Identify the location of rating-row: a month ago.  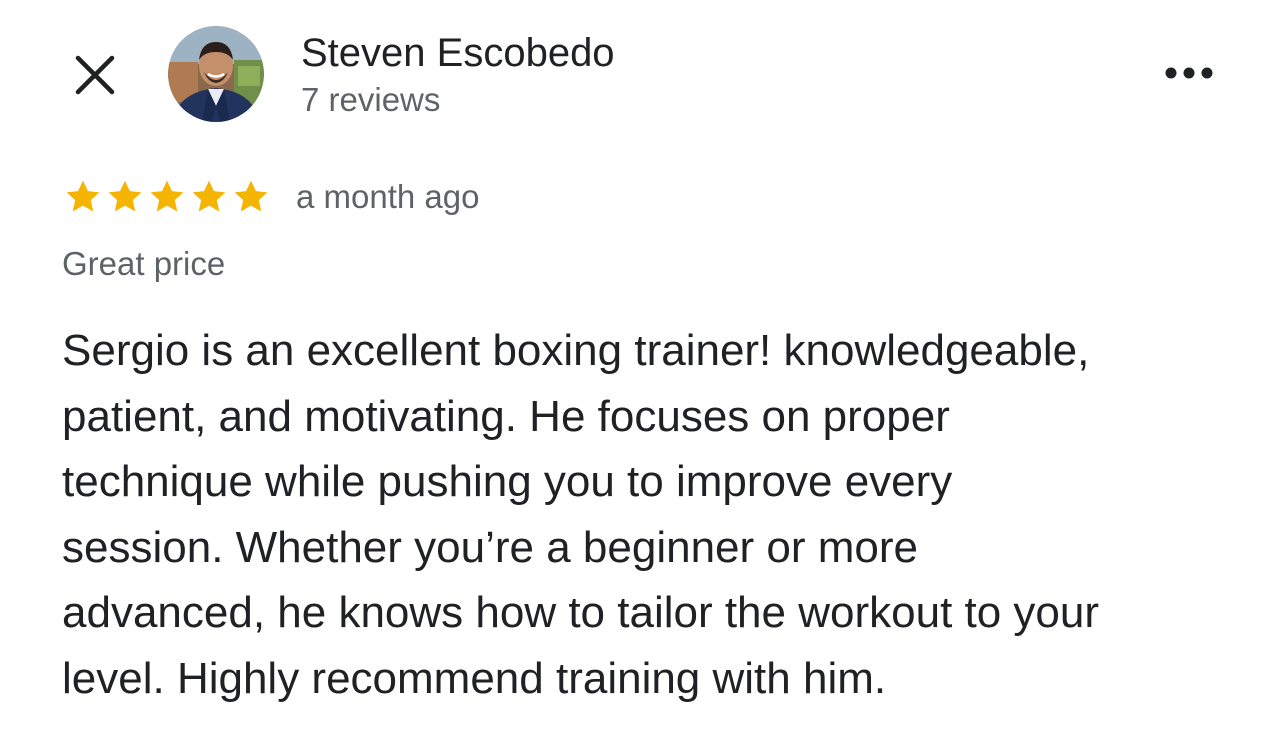
(270, 197).